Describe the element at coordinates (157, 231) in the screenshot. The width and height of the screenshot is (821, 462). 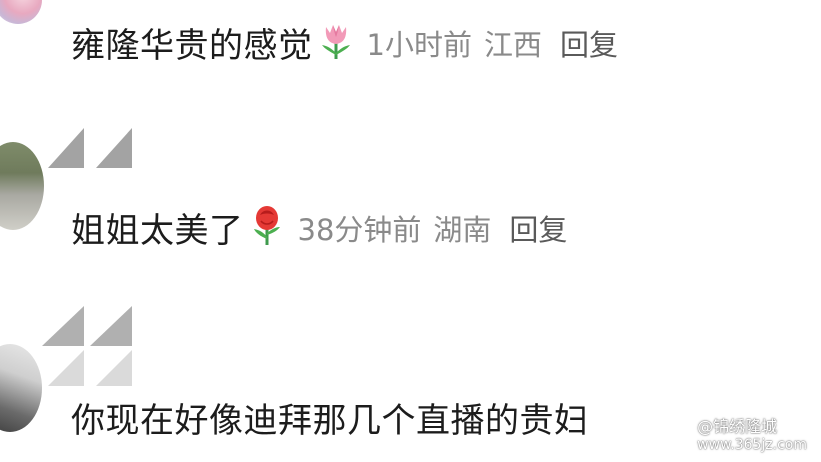
I see `comment-text: 姐姐太美了` at that location.